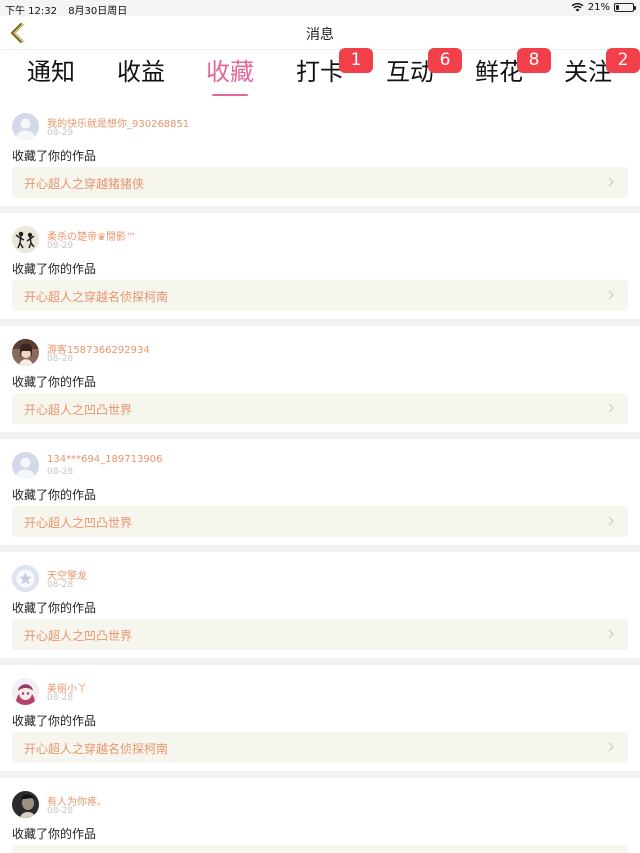 This screenshot has height=853, width=640. I want to click on battery-percent: 21%, so click(598, 7).